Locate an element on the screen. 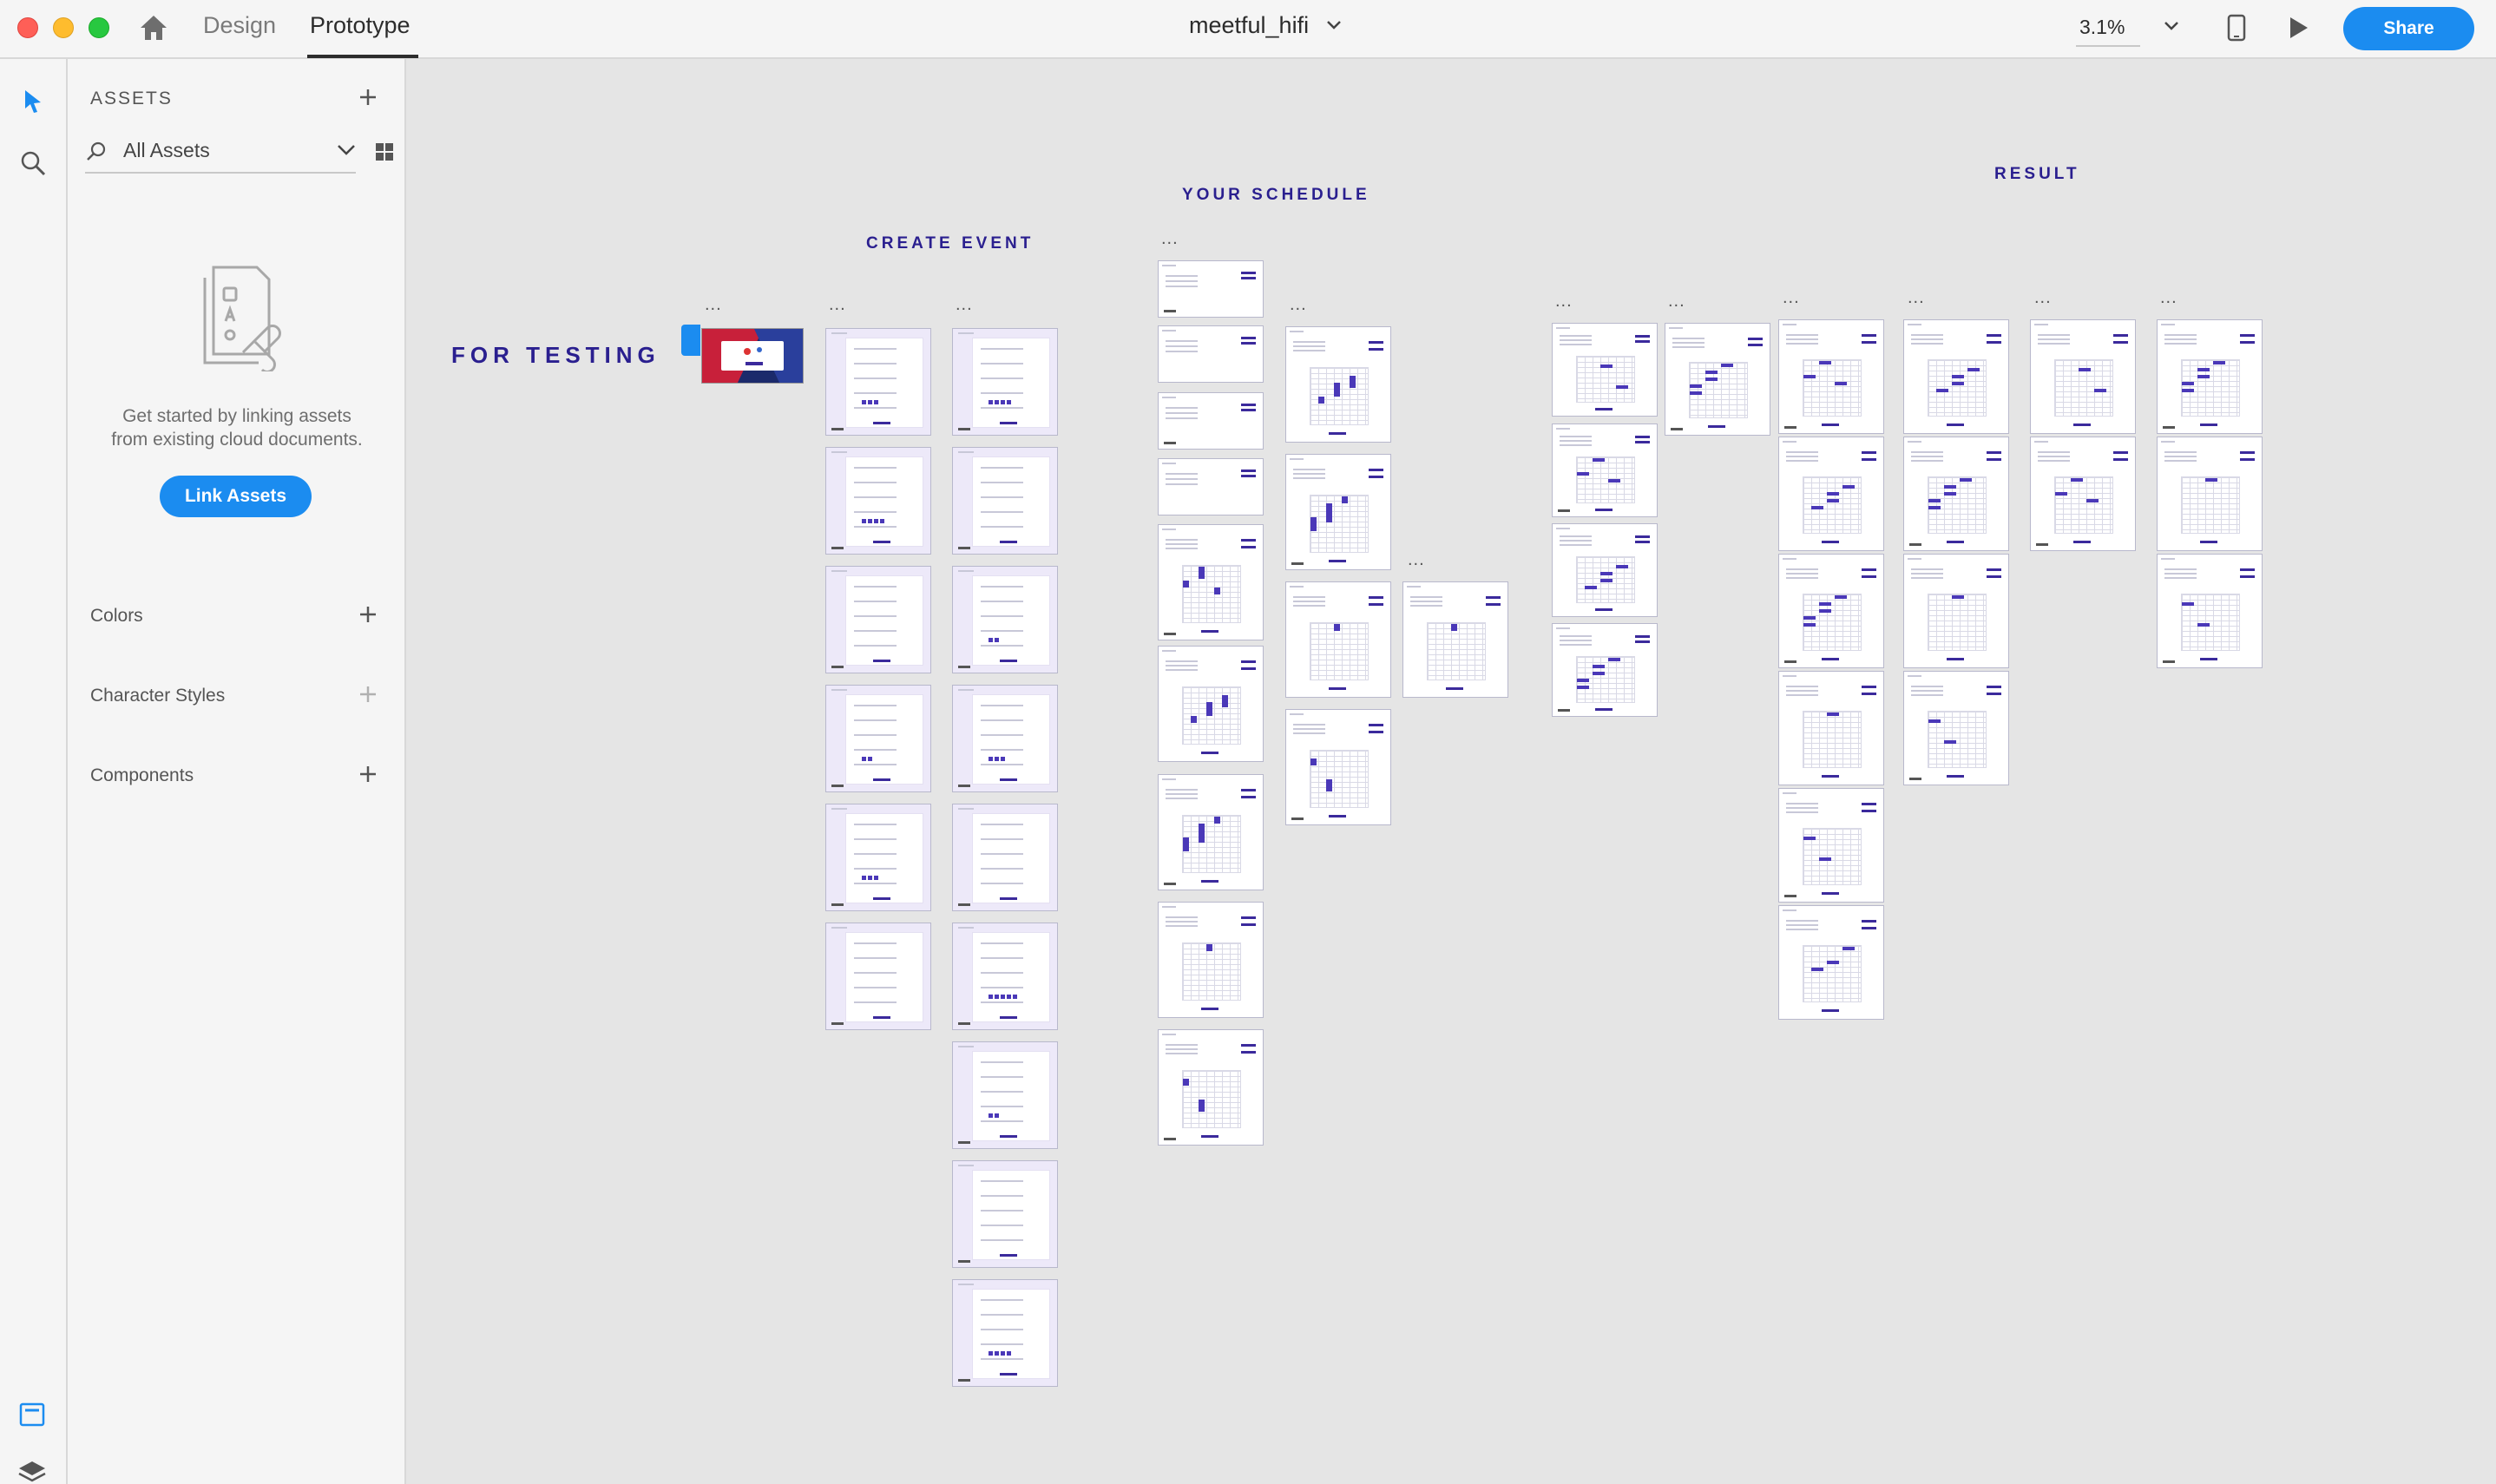 The width and height of the screenshot is (2496, 1484). assets-panel-icon is located at coordinates (32, 1414).